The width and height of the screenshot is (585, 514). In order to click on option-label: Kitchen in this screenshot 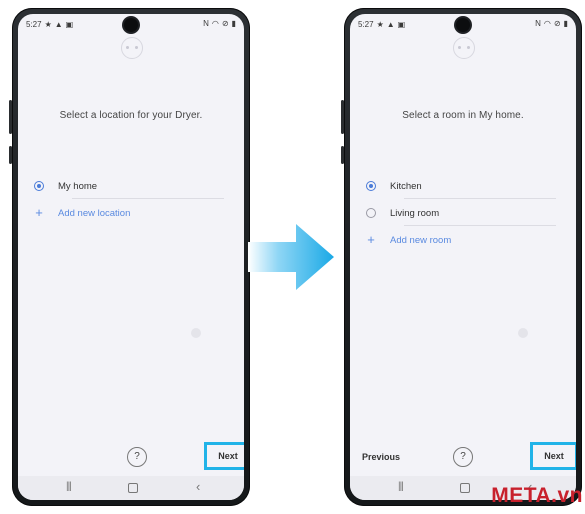, I will do `click(406, 186)`.